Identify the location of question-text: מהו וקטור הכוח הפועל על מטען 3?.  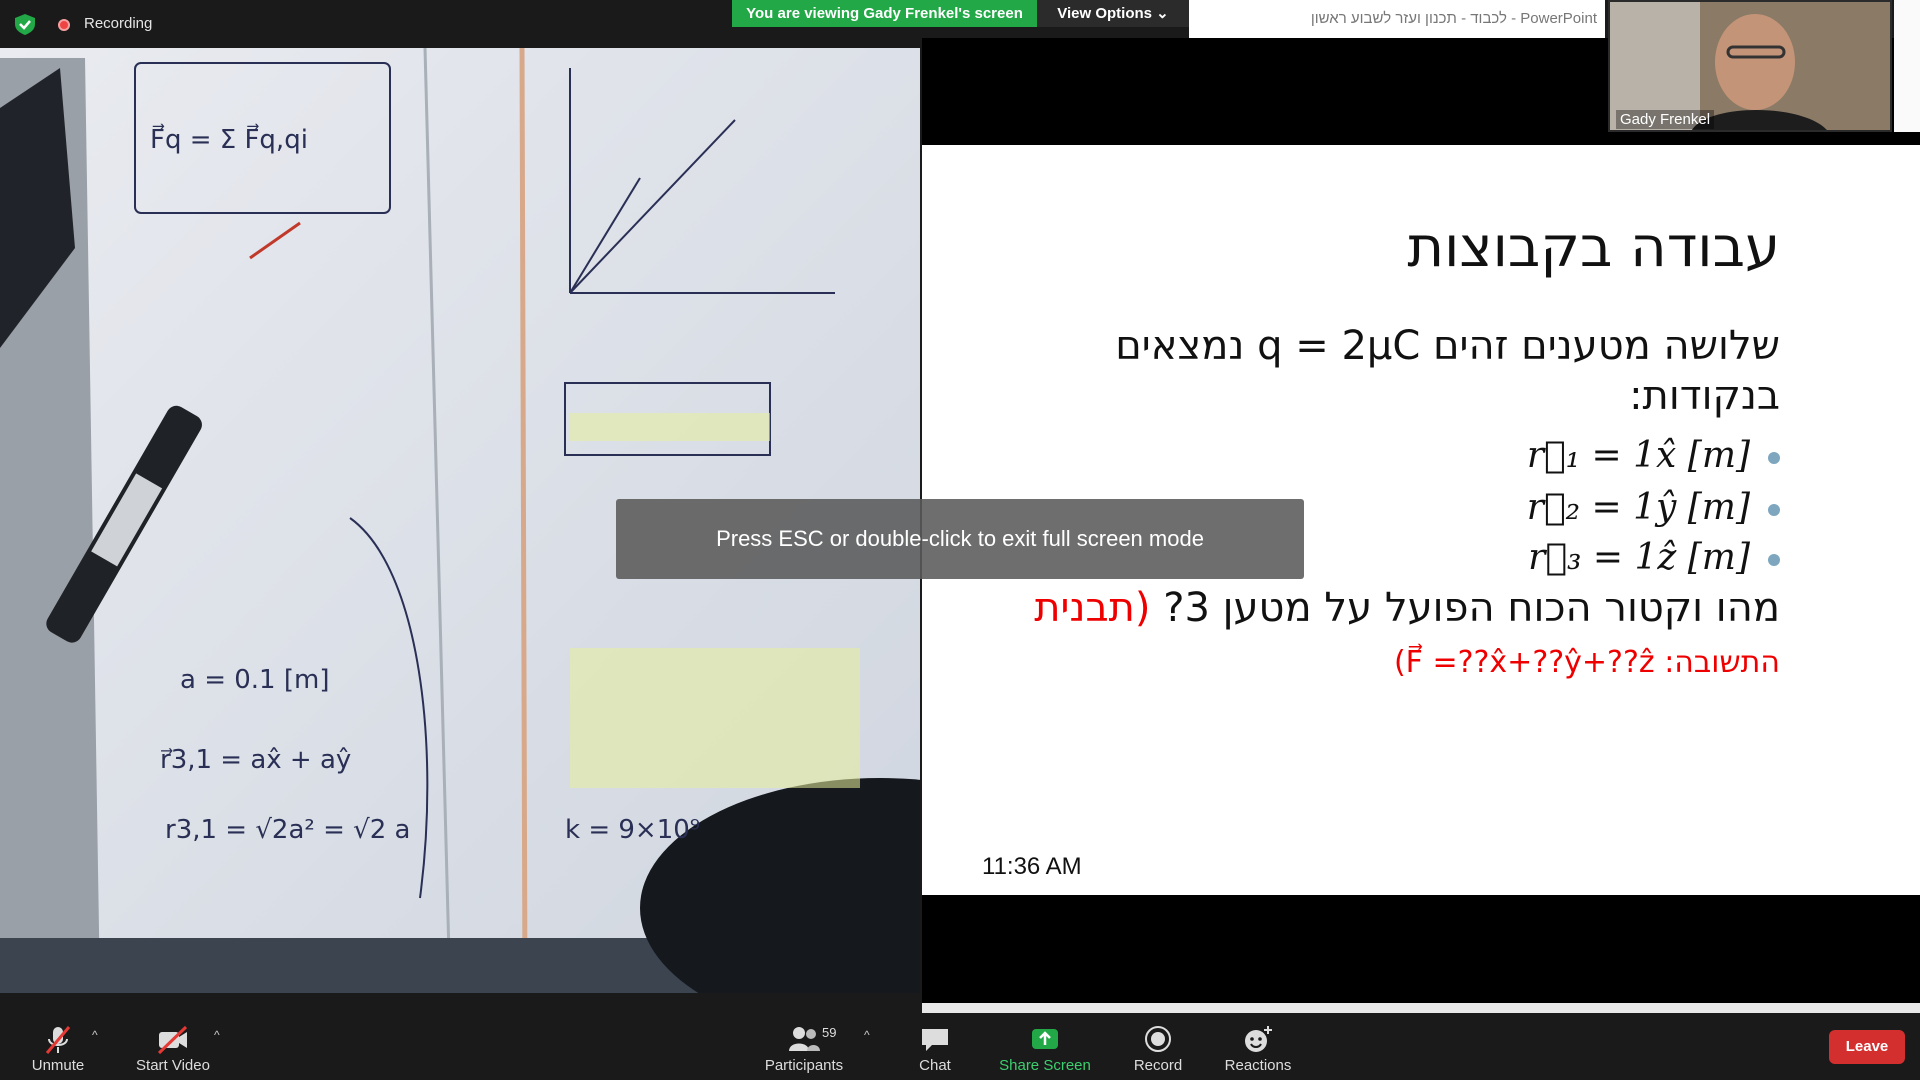
(1471, 608).